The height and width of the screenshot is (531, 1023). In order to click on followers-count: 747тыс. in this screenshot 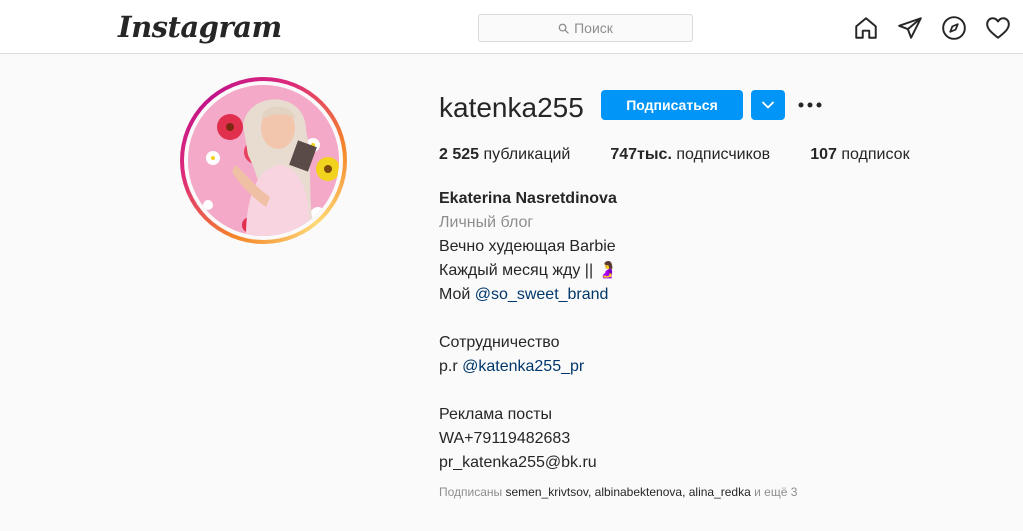, I will do `click(641, 154)`.